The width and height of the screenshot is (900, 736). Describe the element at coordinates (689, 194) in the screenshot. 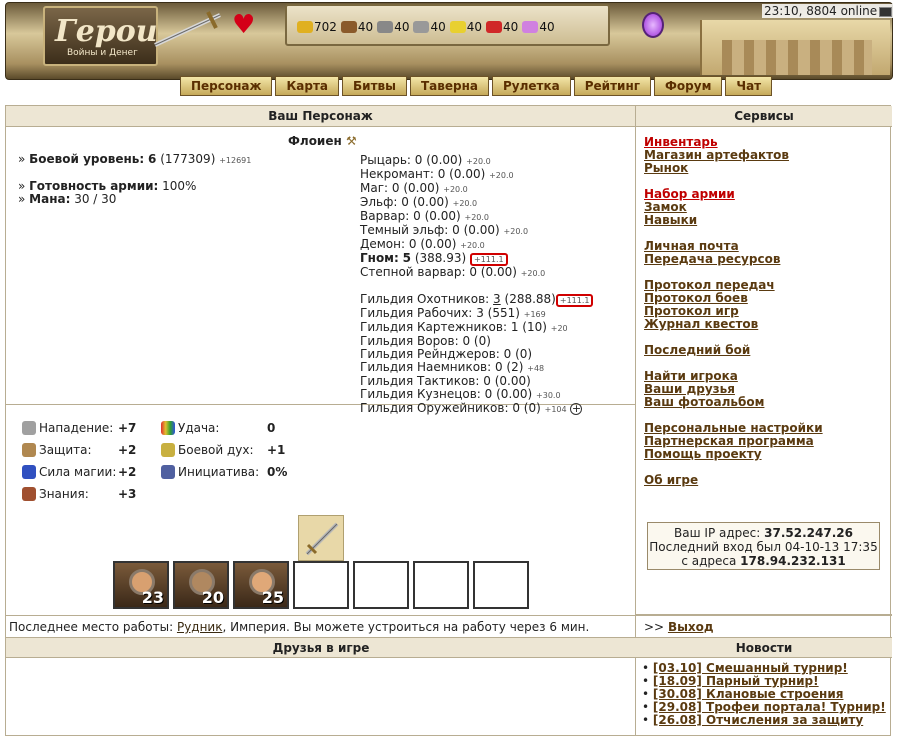

I see `service-link-text: Набор армии` at that location.